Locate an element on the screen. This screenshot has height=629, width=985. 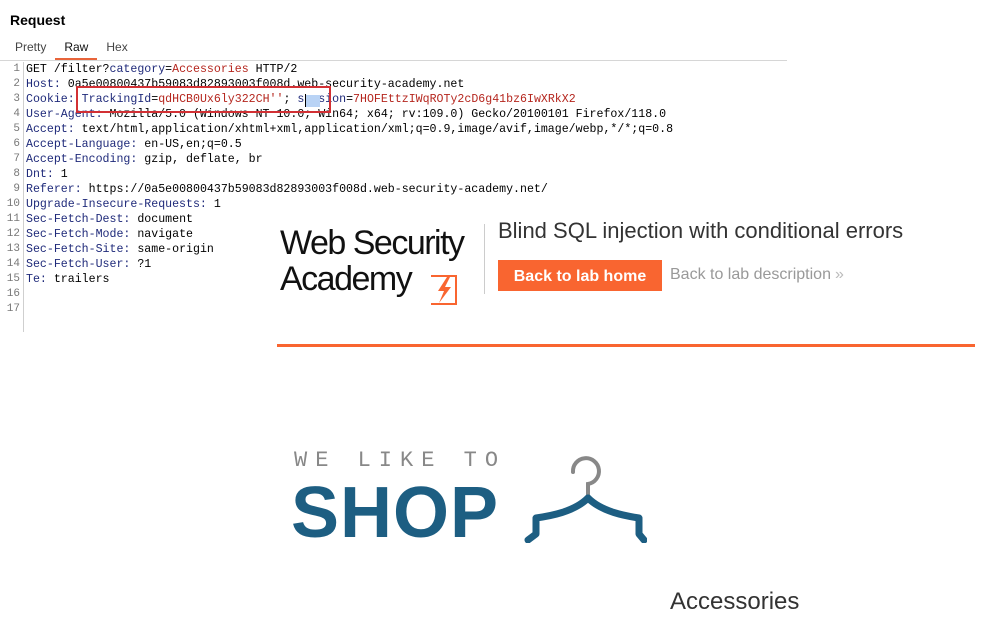
logo-text-line2: Academy is located at coordinates (346, 279).